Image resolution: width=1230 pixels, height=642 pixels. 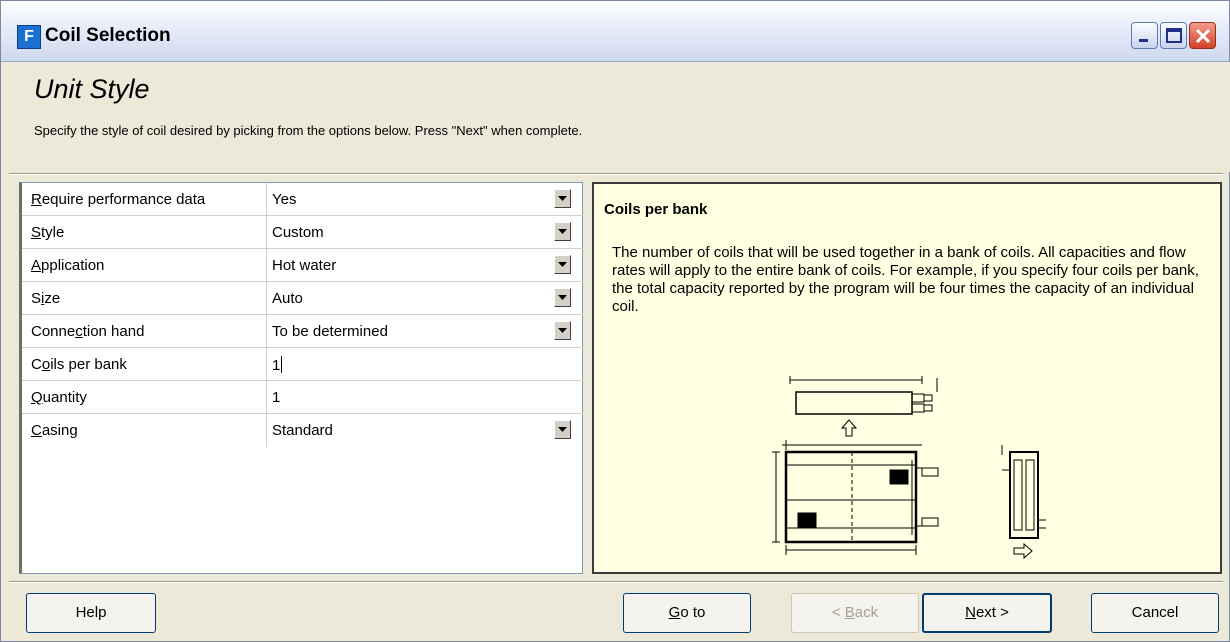 What do you see at coordinates (616, 582) in the screenshot?
I see `footer-separator` at bounding box center [616, 582].